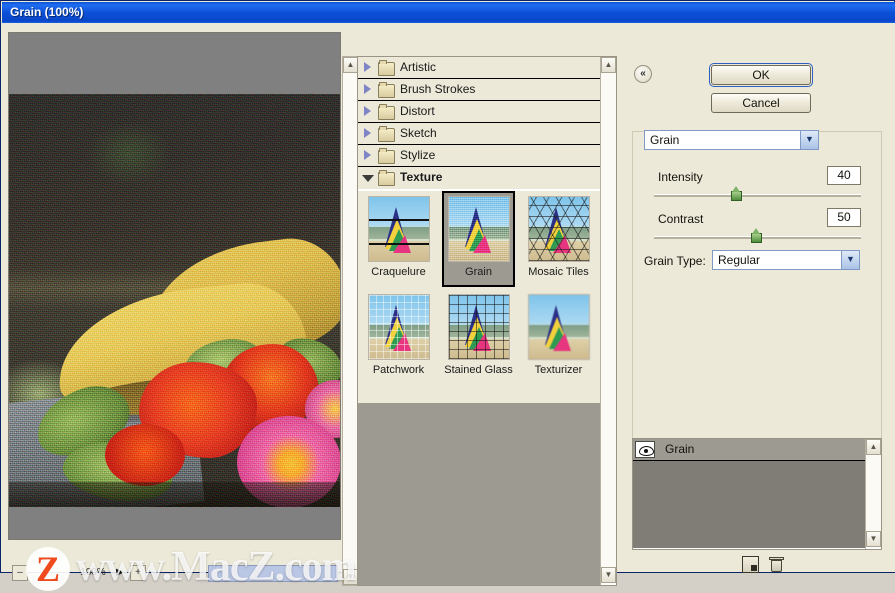 The width and height of the screenshot is (895, 593). I want to click on category-label: Texture, so click(421, 177).